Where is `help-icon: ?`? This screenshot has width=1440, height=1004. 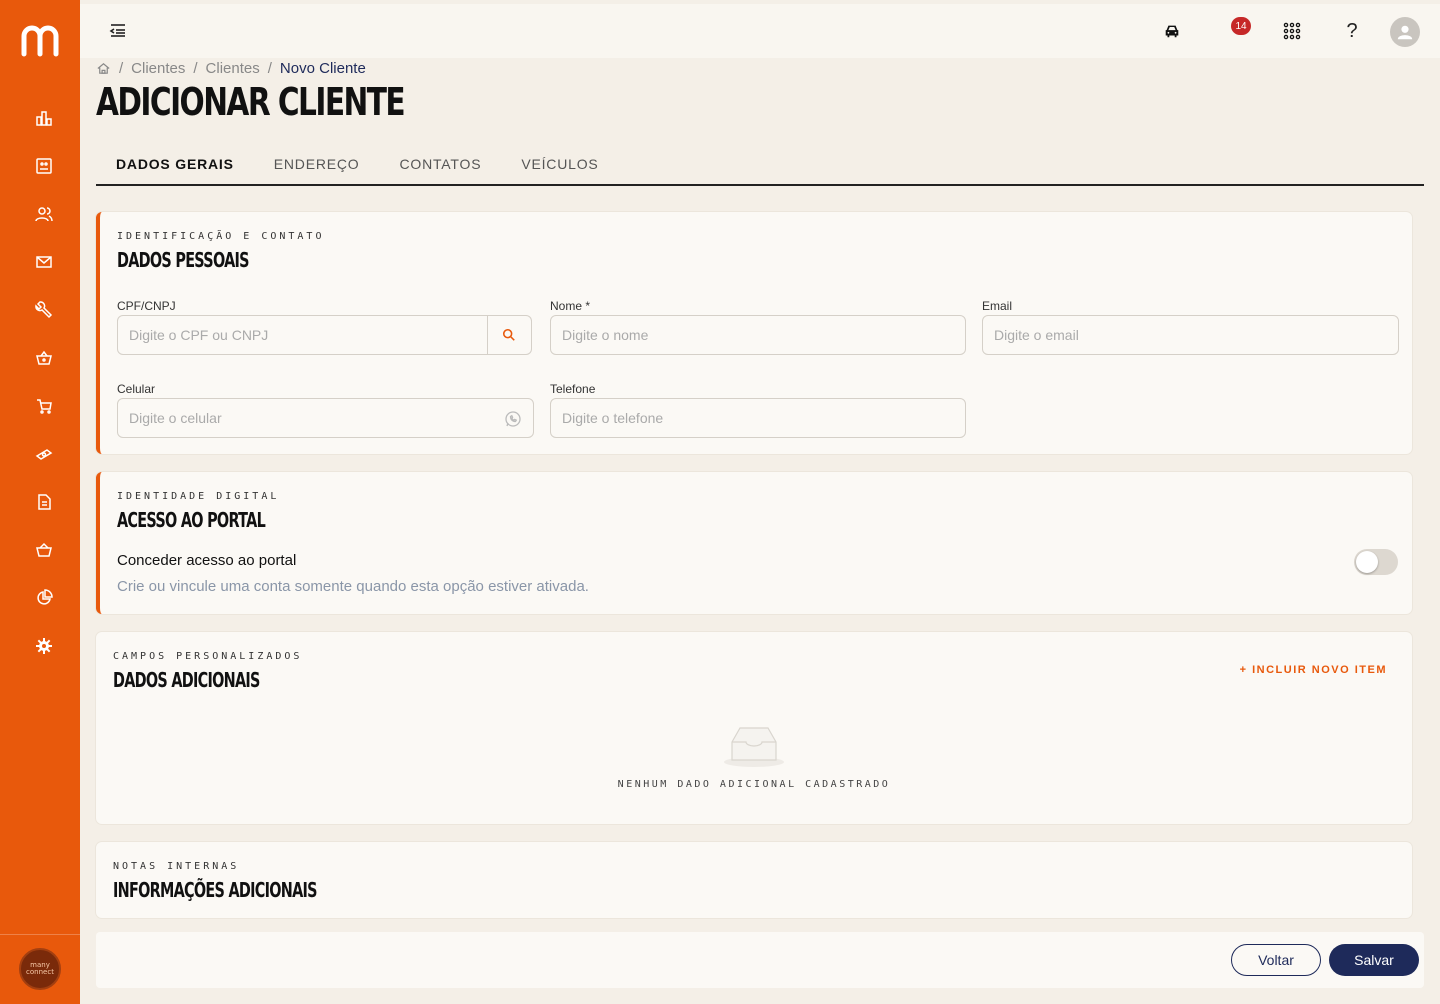
help-icon: ? is located at coordinates (1352, 31).